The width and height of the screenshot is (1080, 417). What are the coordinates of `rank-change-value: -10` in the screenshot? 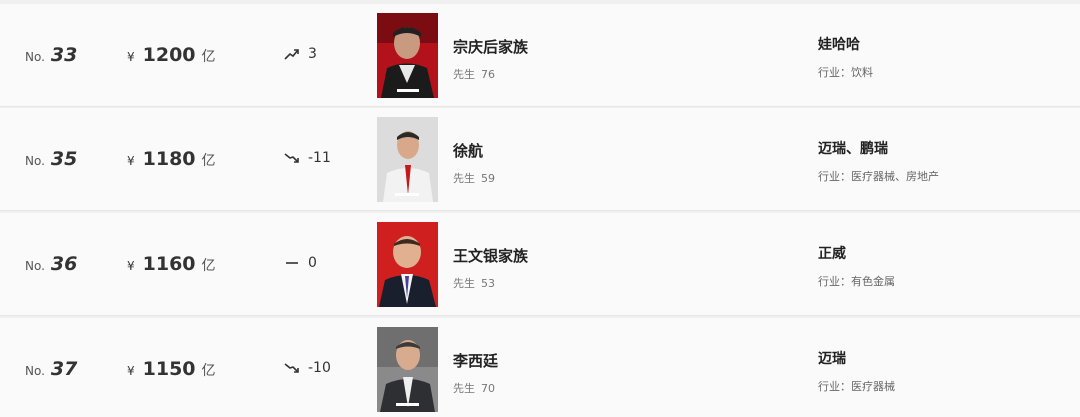 It's located at (319, 368).